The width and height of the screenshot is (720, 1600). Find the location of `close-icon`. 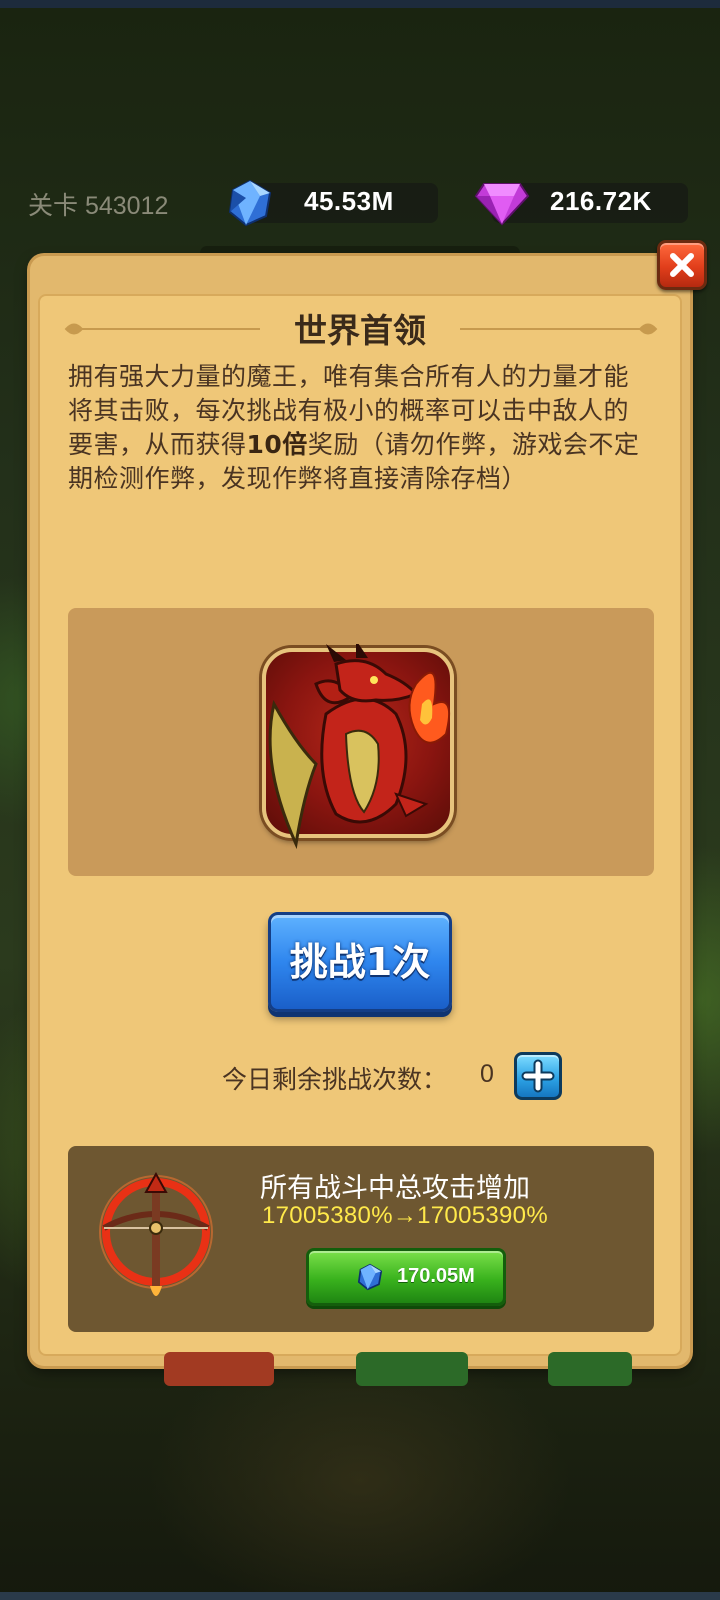

close-icon is located at coordinates (682, 265).